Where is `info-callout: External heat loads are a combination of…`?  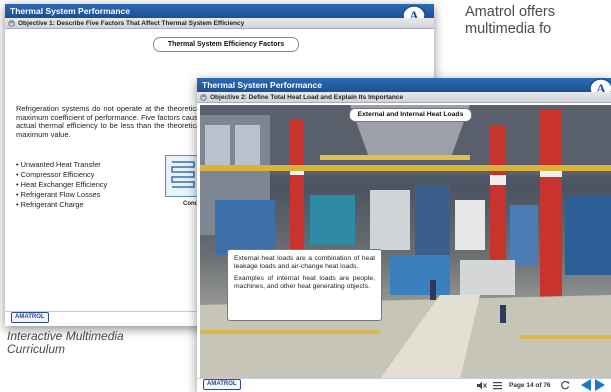
info-callout: External heat loads are a combination of… is located at coordinates (304, 285).